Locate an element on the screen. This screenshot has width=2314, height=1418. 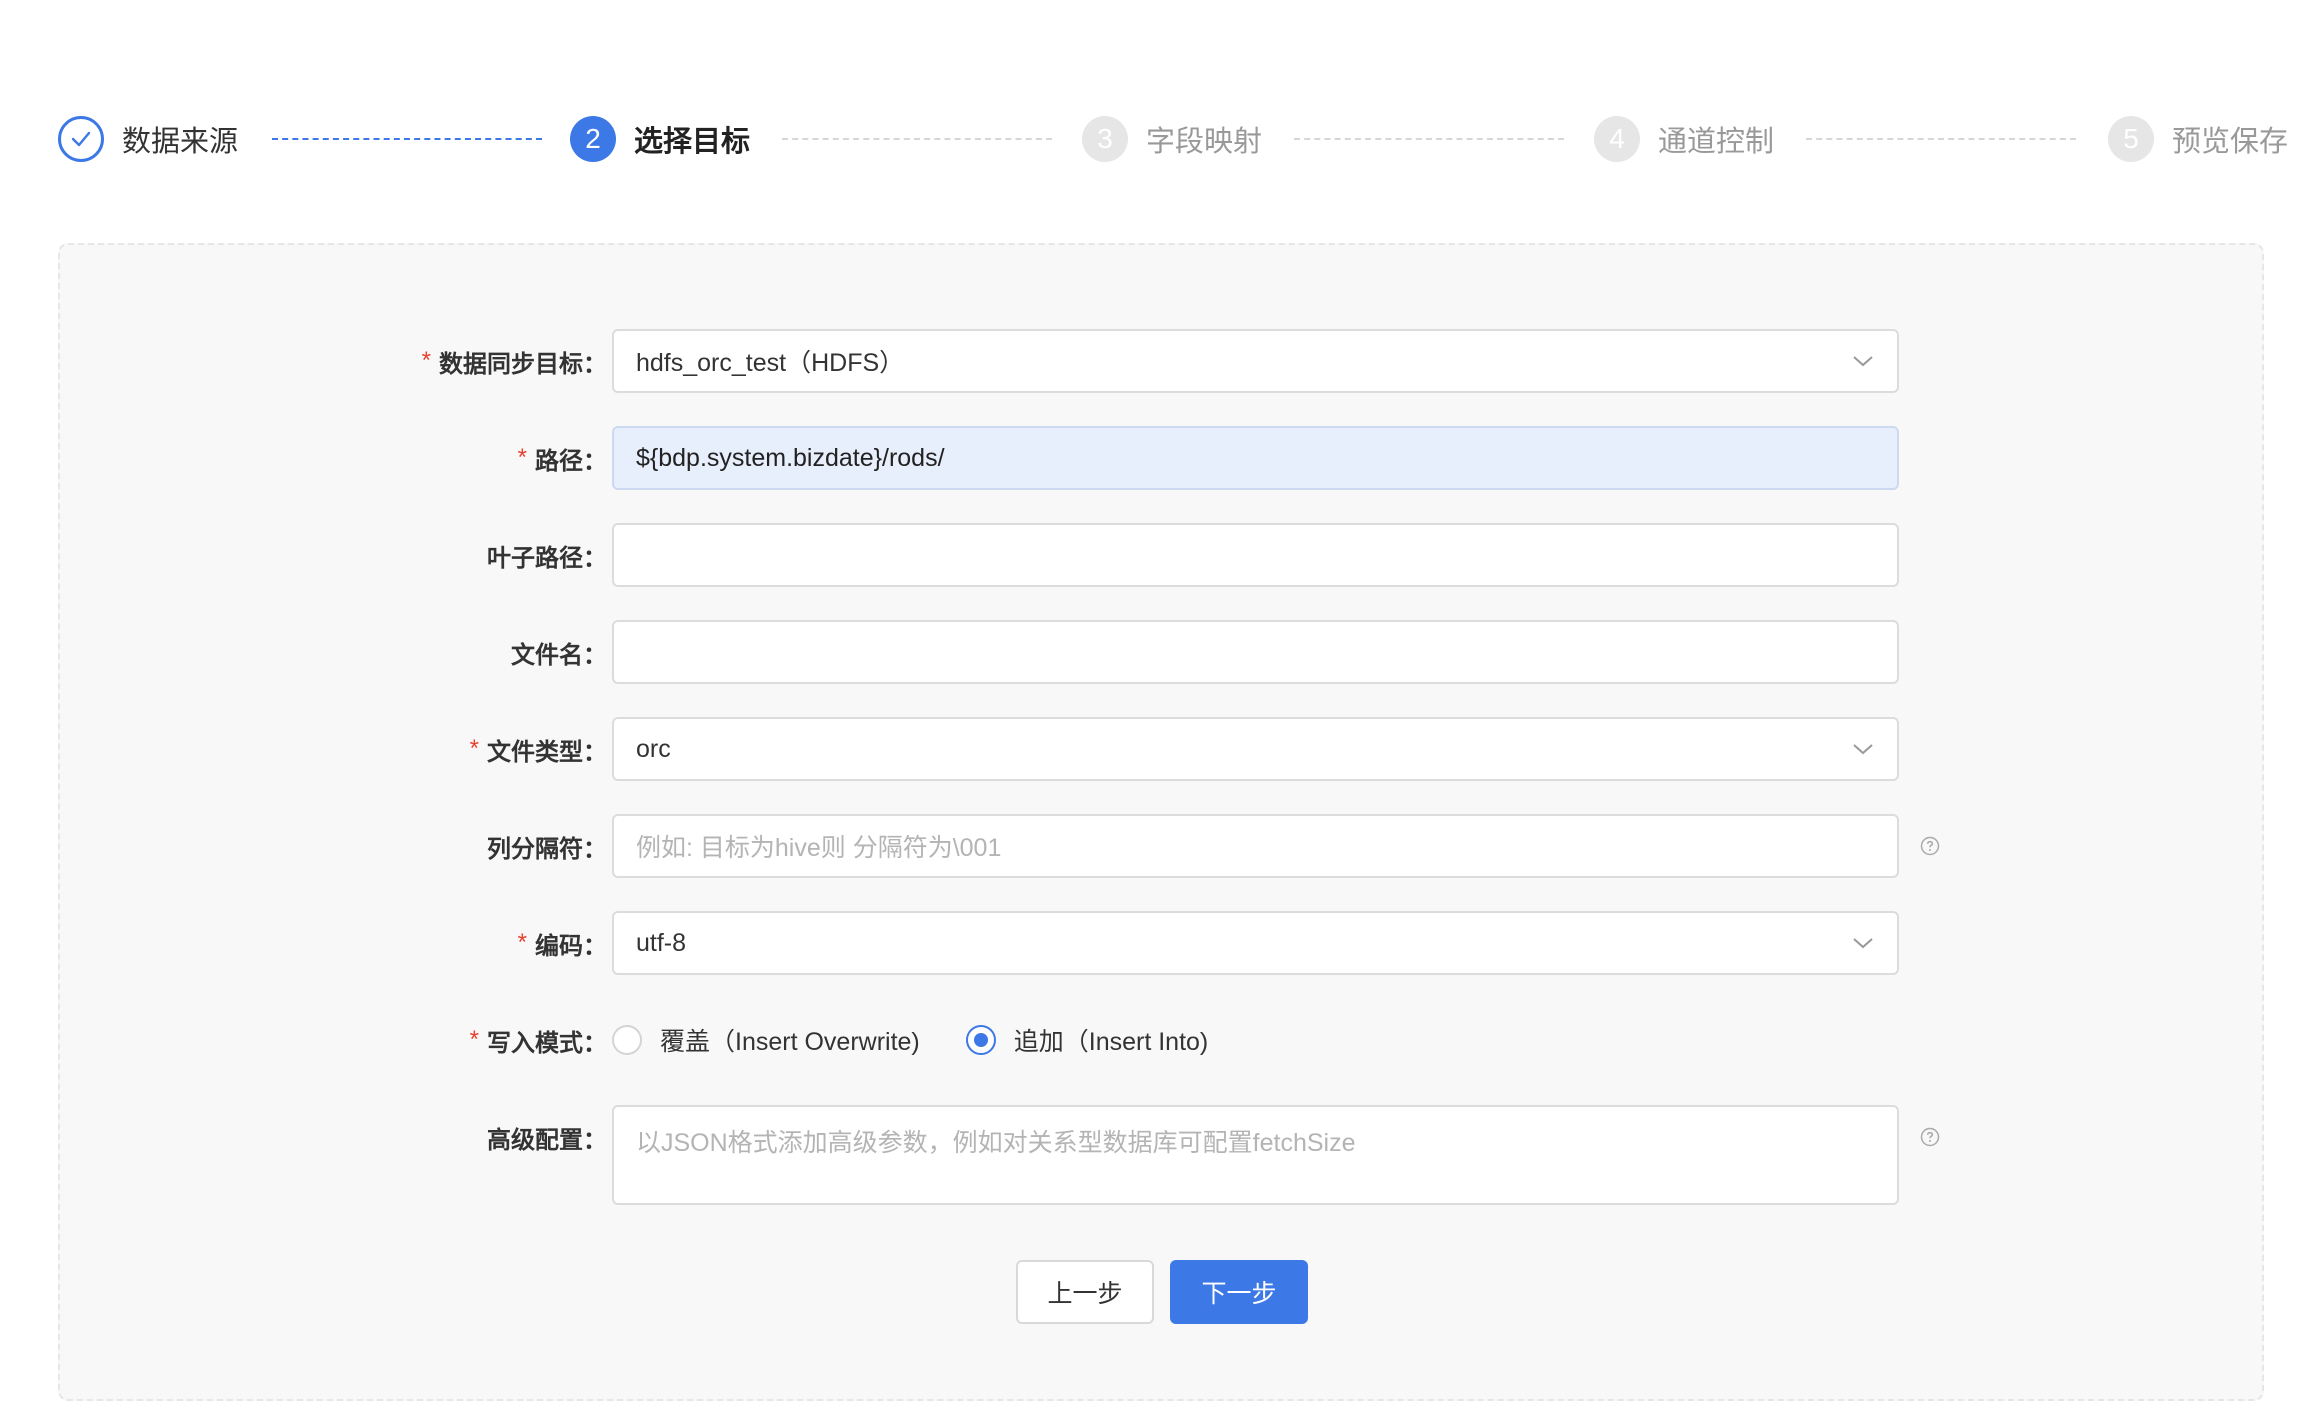
encoding-label: * 编码： is located at coordinates (562, 943).